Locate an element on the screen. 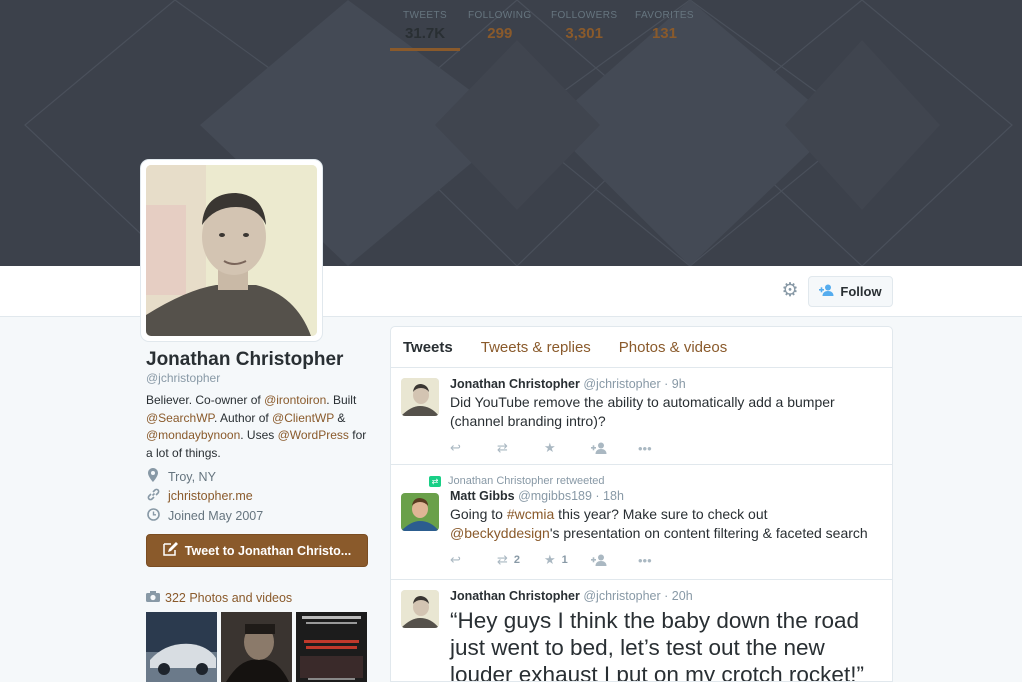 This screenshot has width=1022, height=682. hashtag-link: #wcmia is located at coordinates (530, 514).